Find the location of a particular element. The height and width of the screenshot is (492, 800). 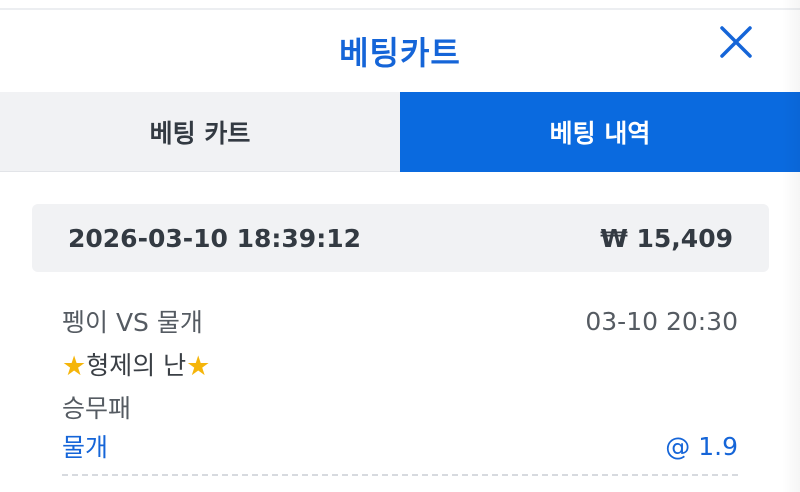

dashed-divider is located at coordinates (400, 475).